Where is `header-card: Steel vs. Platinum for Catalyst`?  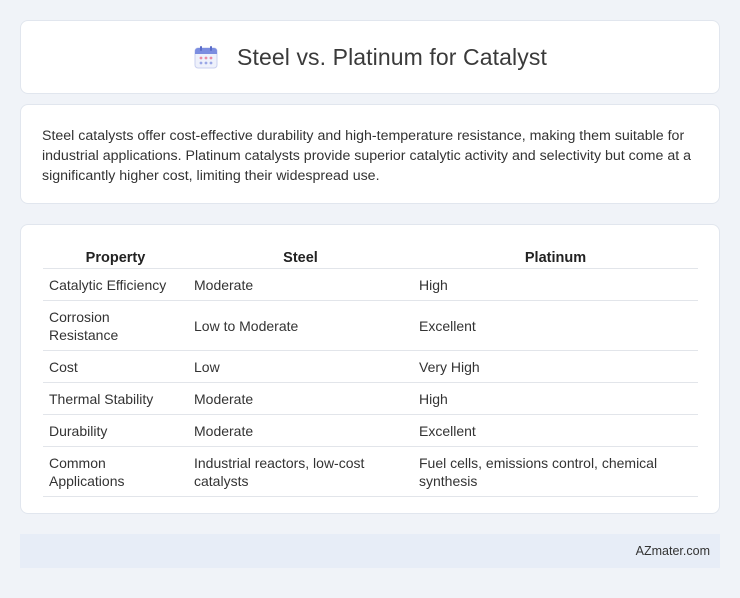
header-card: Steel vs. Platinum for Catalyst is located at coordinates (370, 57).